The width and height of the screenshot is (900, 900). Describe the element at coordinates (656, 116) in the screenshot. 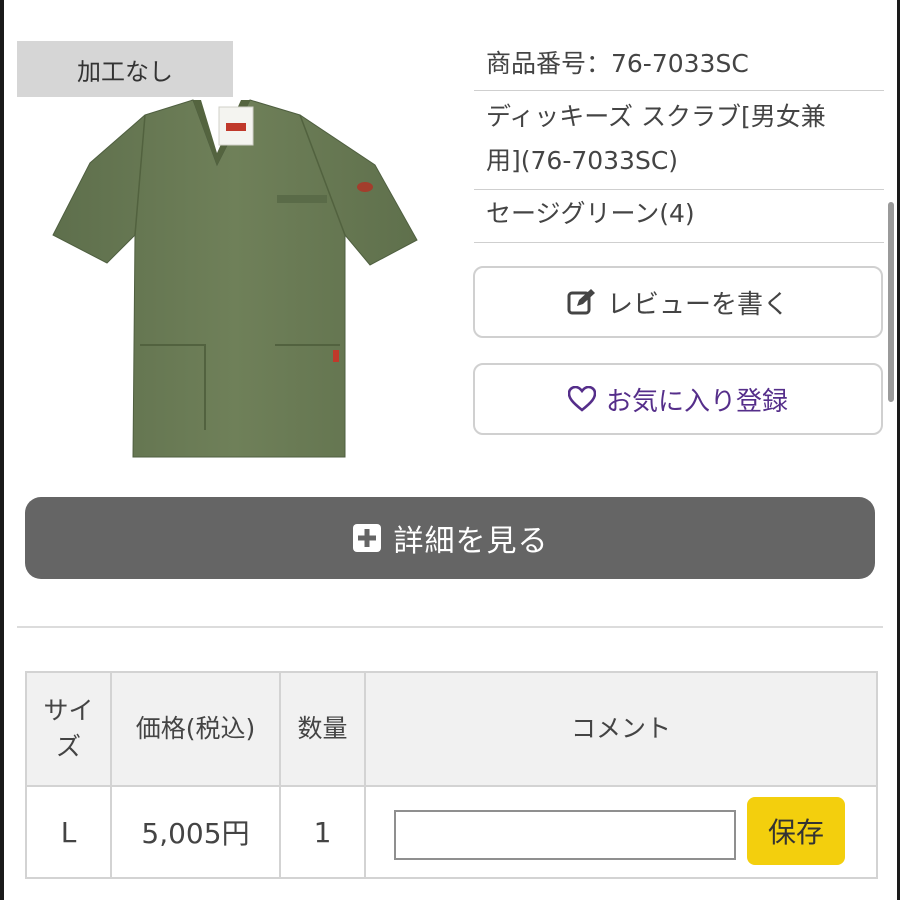

I see `product-name-line1: ディッキーズ スクラブ[男女兼` at that location.